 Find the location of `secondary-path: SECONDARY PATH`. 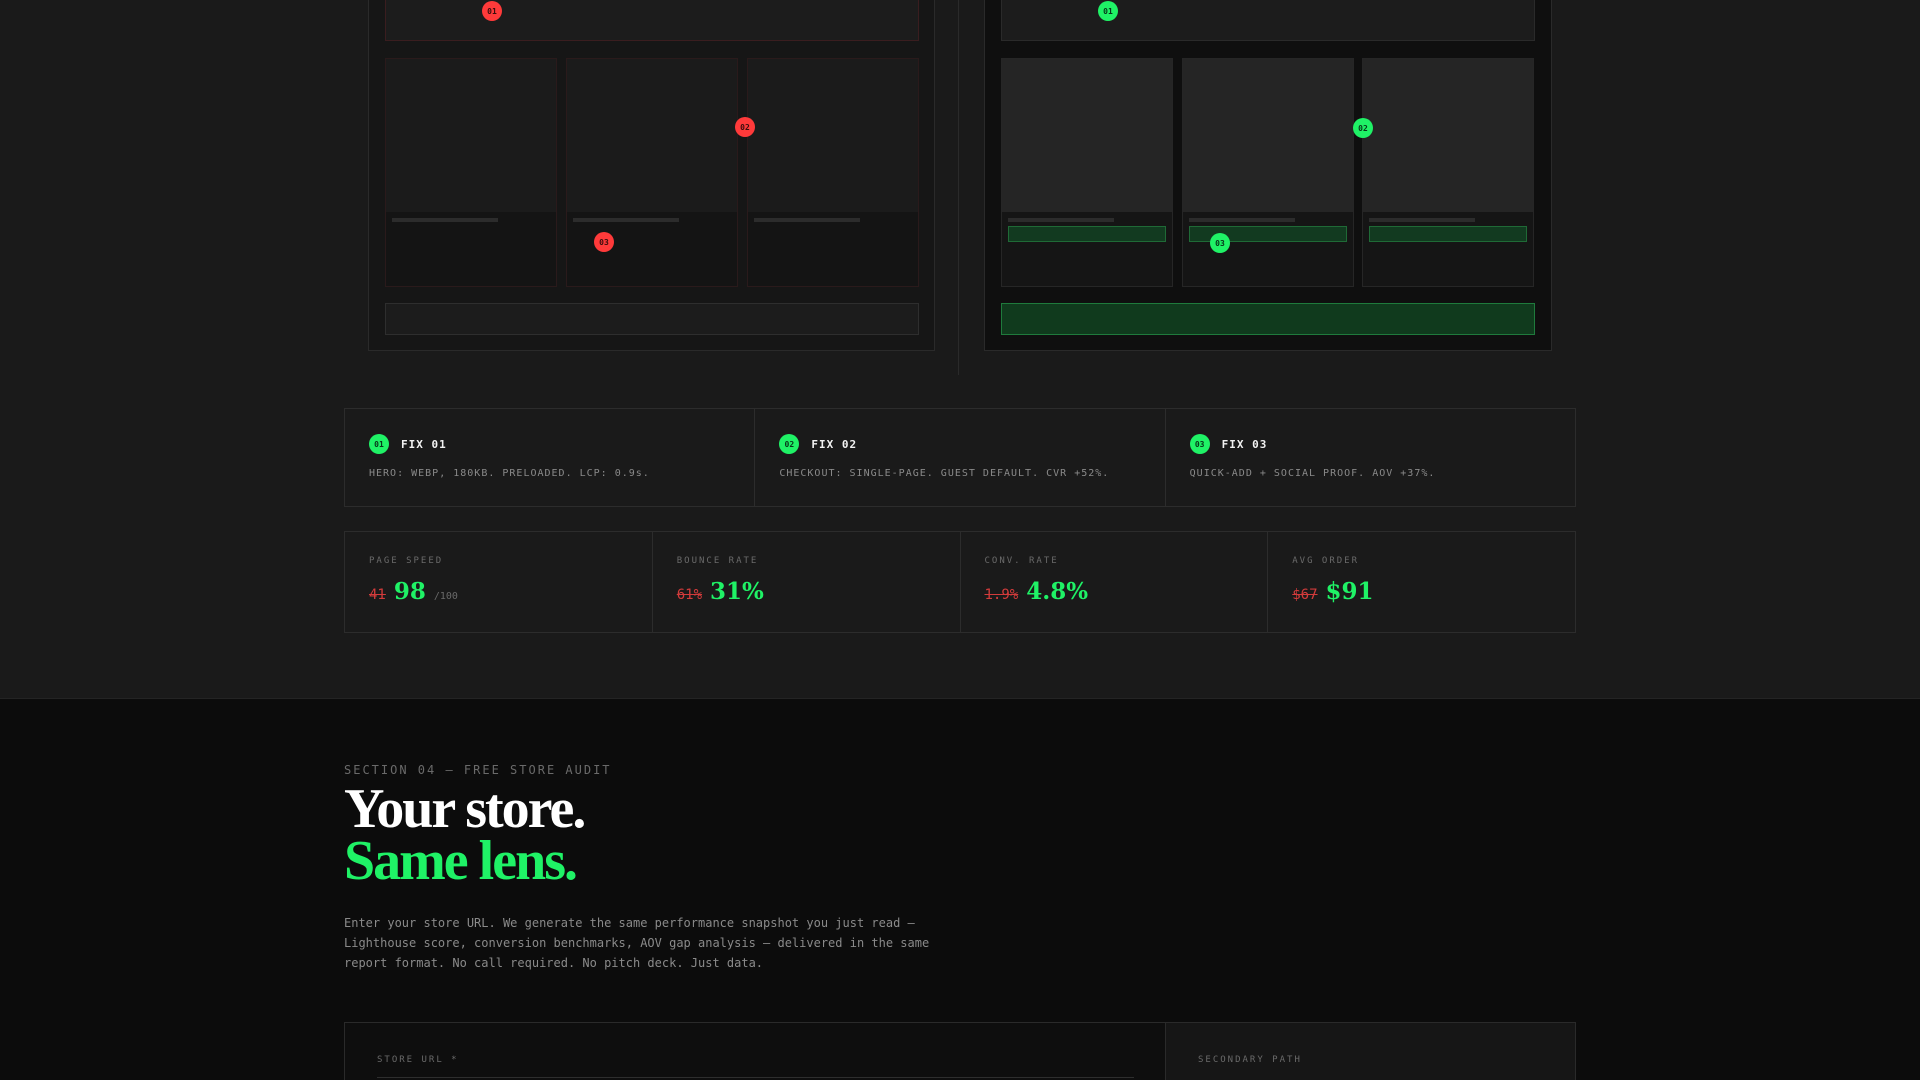

secondary-path: SECONDARY PATH is located at coordinates (1370, 1051).